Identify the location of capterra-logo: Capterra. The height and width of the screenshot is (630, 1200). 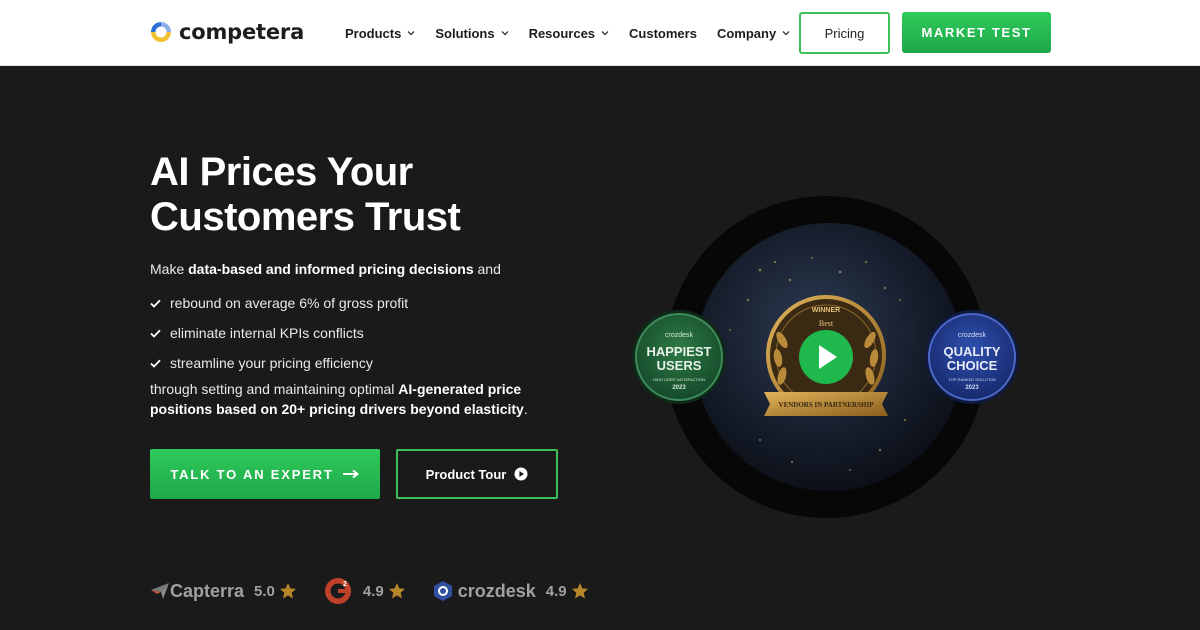
(197, 591).